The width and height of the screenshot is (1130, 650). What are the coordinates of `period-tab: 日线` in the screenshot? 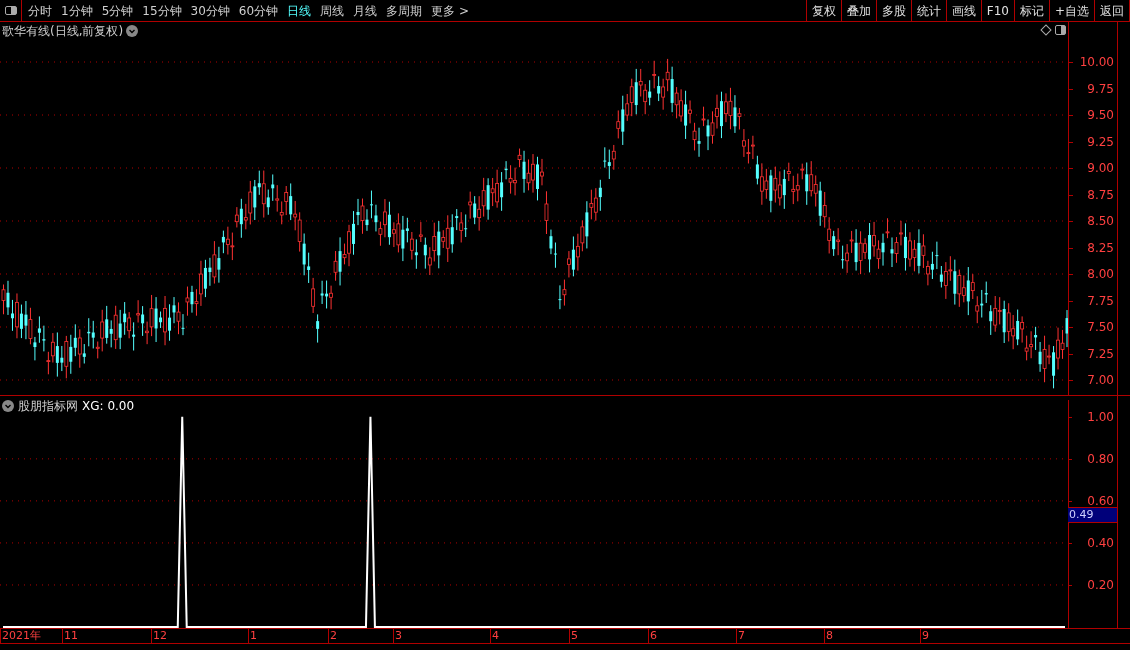 It's located at (299, 10).